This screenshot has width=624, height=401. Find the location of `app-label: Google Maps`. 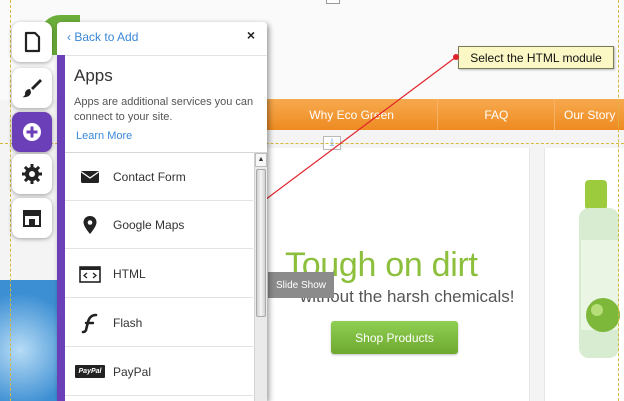

app-label: Google Maps is located at coordinates (149, 224).